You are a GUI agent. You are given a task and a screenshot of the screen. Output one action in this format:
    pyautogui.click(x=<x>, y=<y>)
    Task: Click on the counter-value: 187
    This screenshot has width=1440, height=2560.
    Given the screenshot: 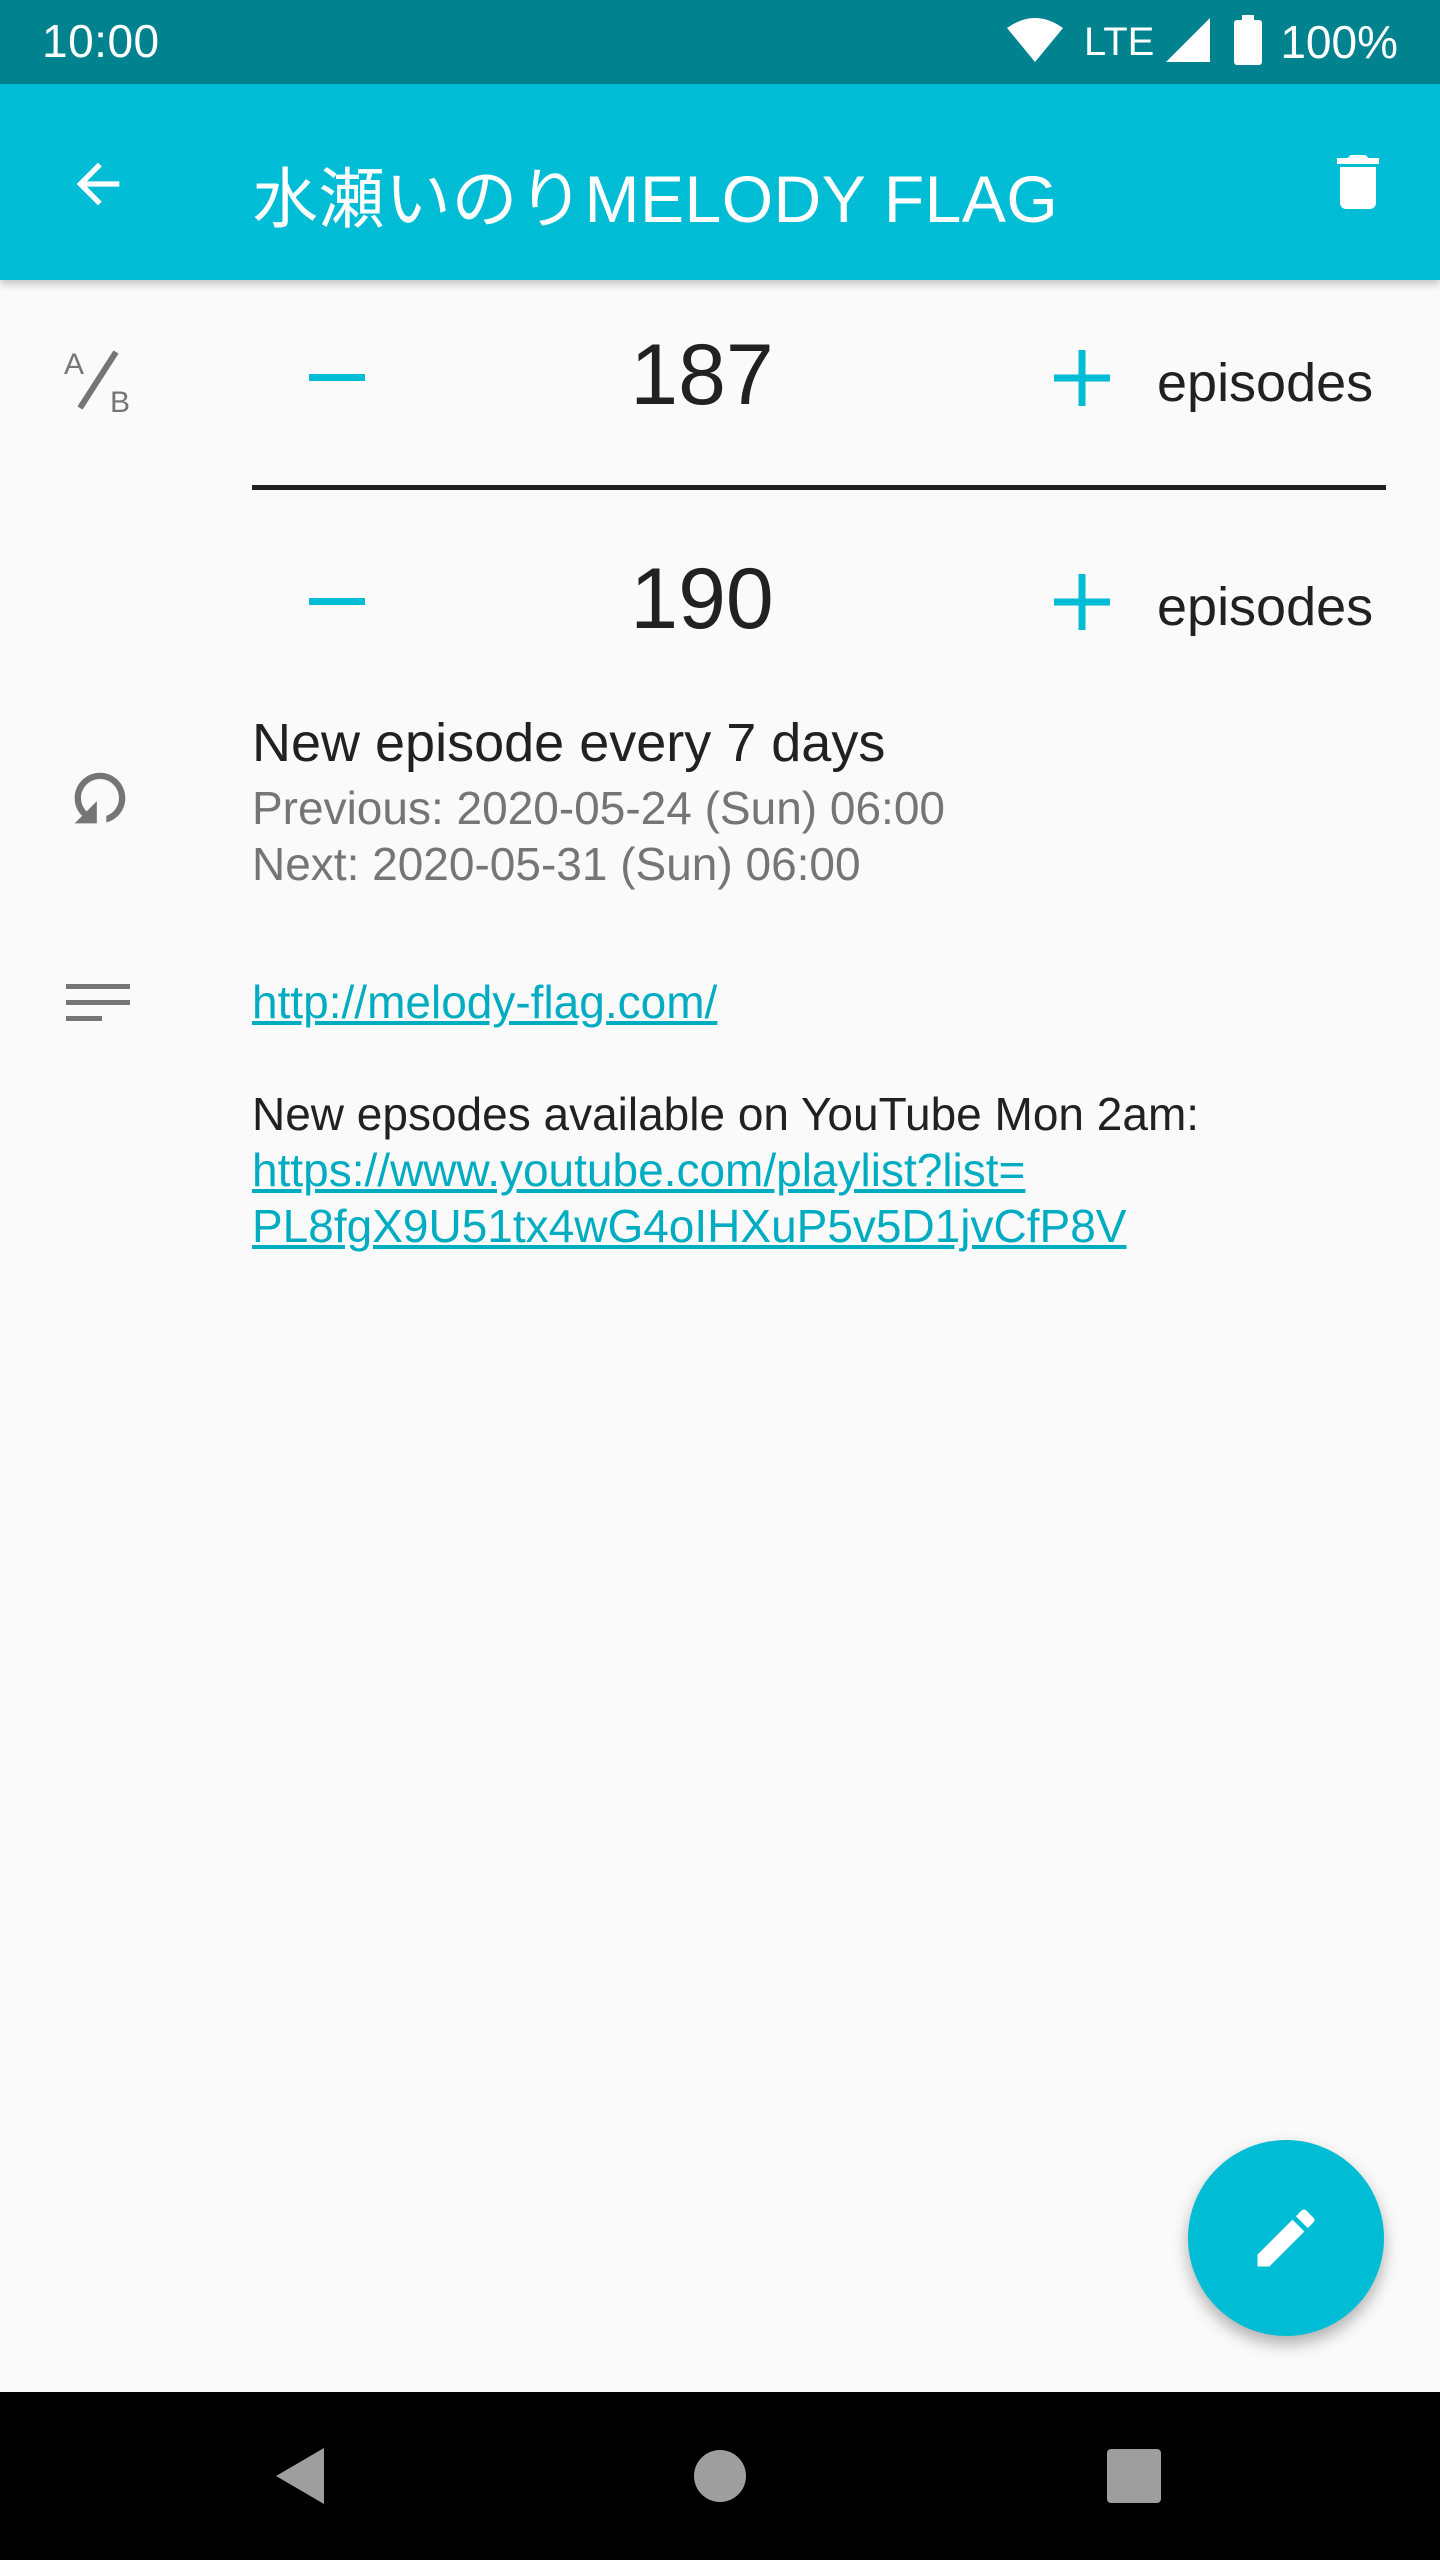 What is the action you would take?
    pyautogui.click(x=702, y=375)
    